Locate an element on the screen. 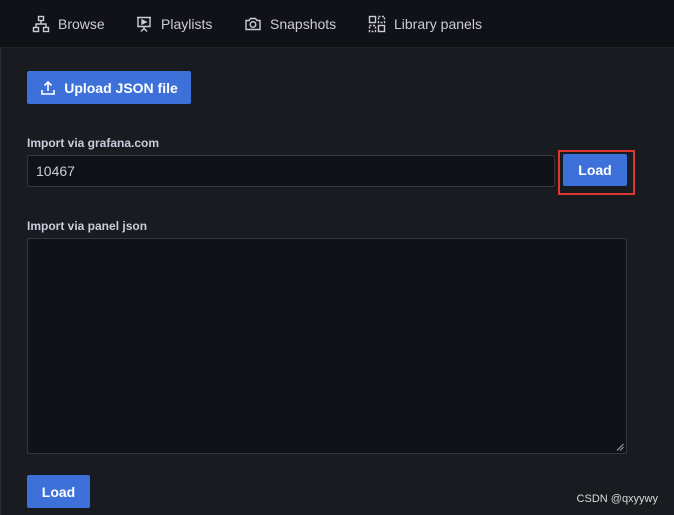 This screenshot has height=515, width=674. presentation-icon is located at coordinates (144, 24).